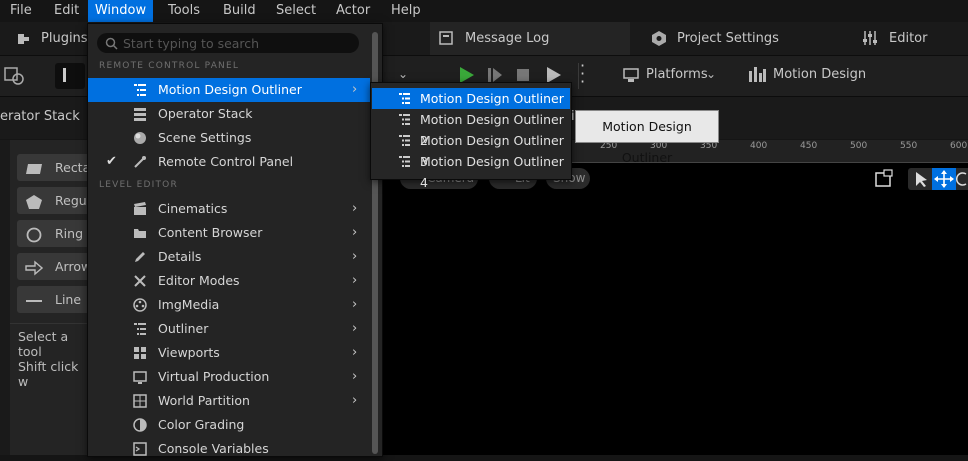 The height and width of the screenshot is (461, 968). What do you see at coordinates (43, 344) in the screenshot?
I see `tool-hint-select: Select a tool` at bounding box center [43, 344].